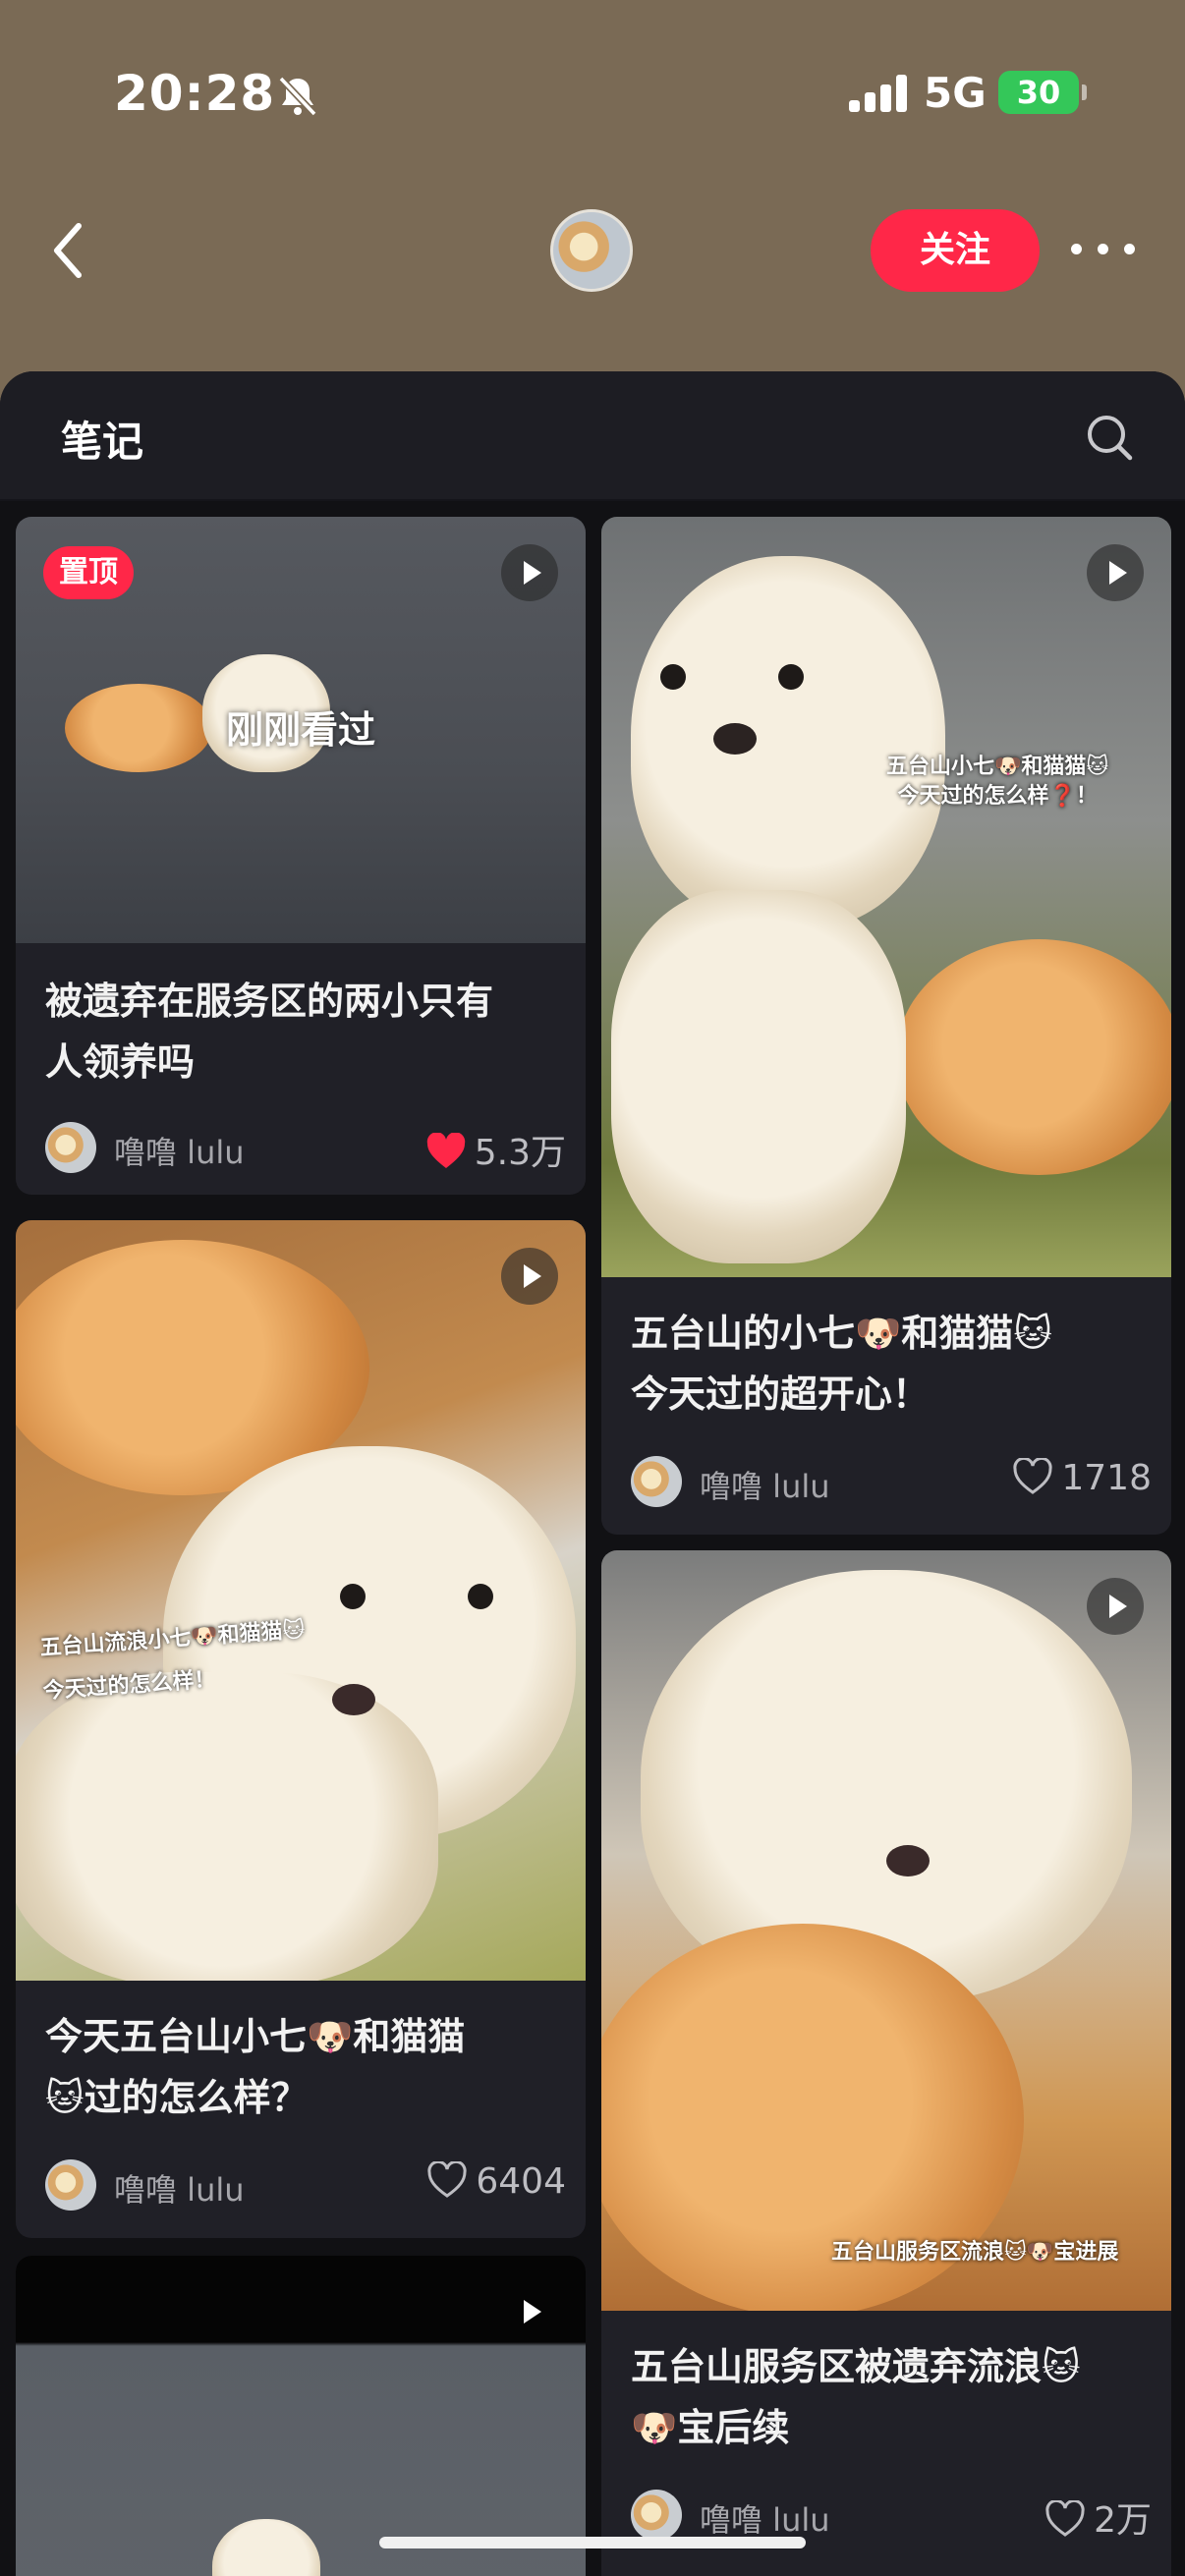 This screenshot has height=2576, width=1185. What do you see at coordinates (892, 2515) in the screenshot?
I see `note-meta: 噜噜 lulu 2万` at bounding box center [892, 2515].